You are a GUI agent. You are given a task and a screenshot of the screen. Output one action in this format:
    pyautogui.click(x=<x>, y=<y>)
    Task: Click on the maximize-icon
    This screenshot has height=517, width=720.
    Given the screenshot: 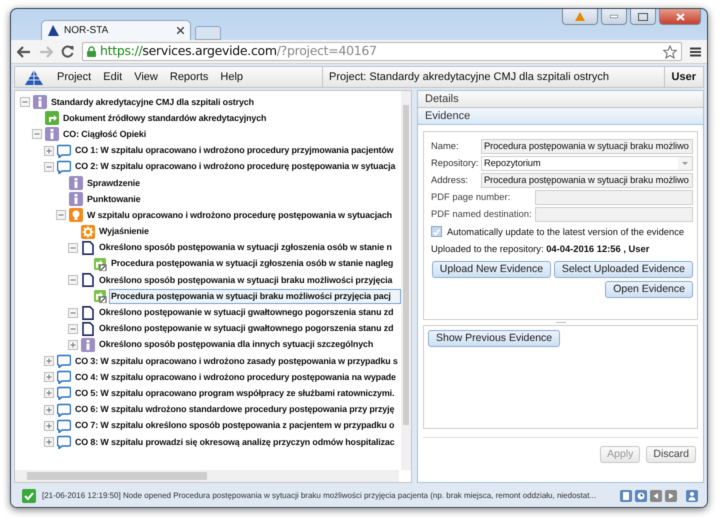 What is the action you would take?
    pyautogui.click(x=643, y=16)
    